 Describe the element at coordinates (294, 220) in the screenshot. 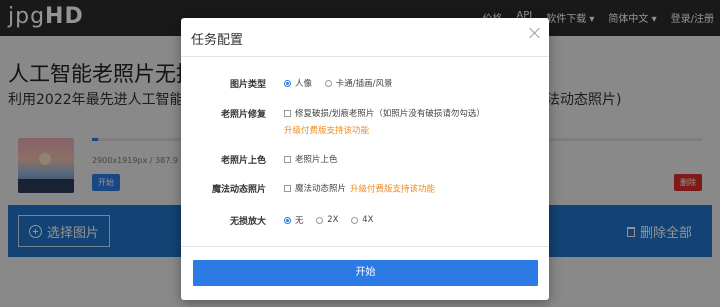

I see `radio-upscale-none: 无` at that location.